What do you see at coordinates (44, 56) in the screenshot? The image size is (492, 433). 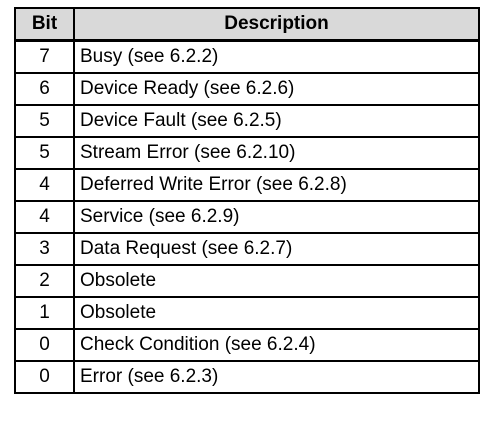 I see `bit-cell: 7` at bounding box center [44, 56].